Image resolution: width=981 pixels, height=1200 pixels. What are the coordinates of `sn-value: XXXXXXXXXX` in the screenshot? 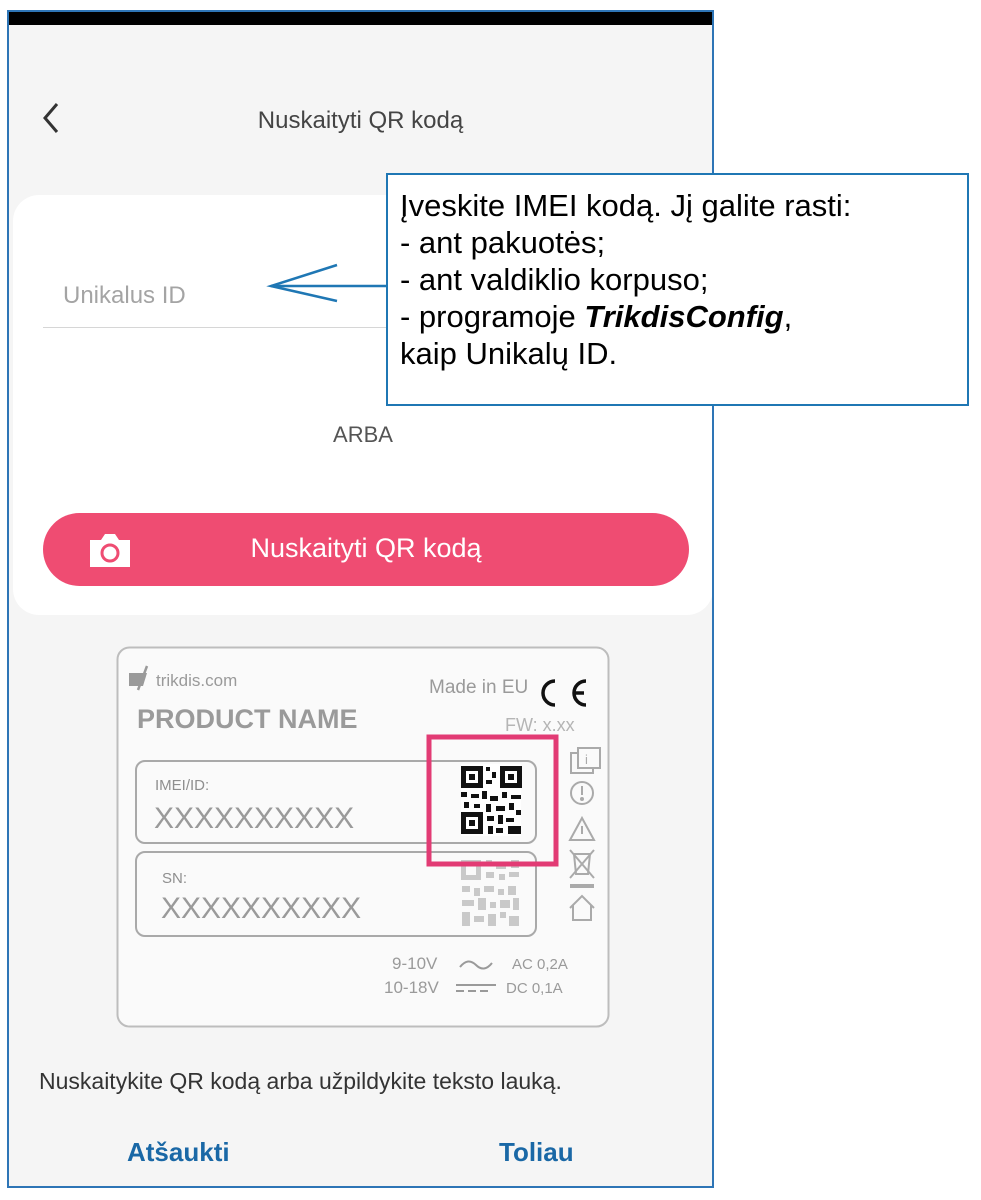 It's located at (261, 908).